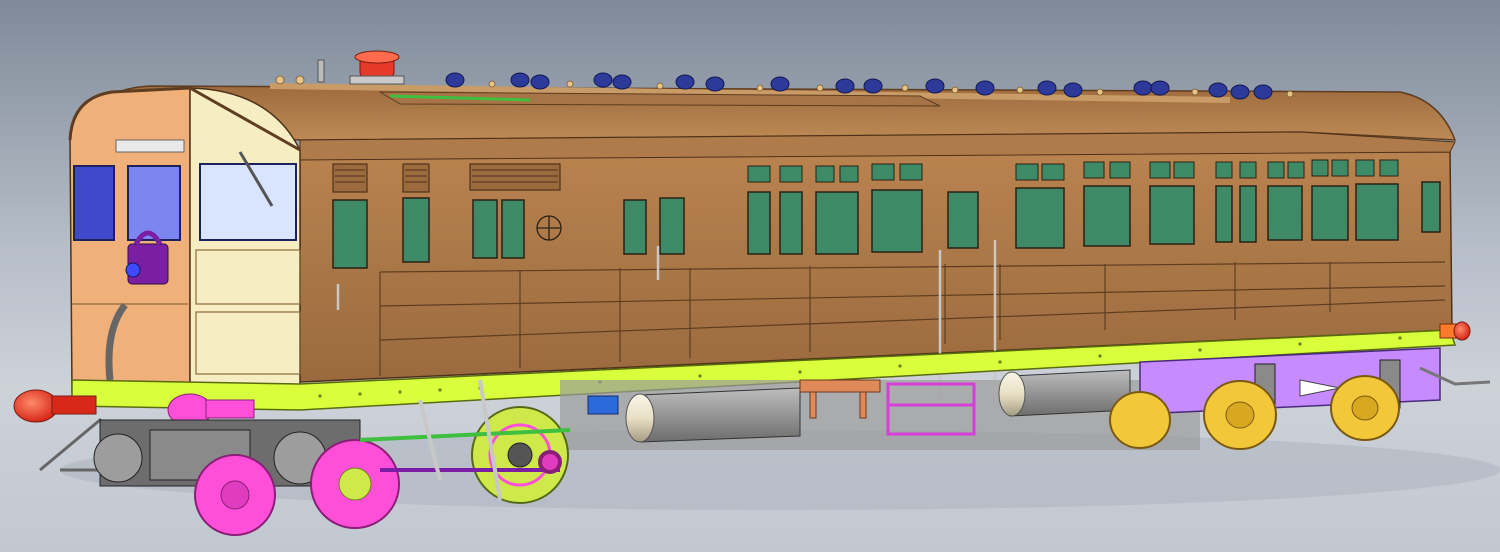 The image size is (1500, 552). I want to click on wheel-rear-1-icon, so click(1140, 420).